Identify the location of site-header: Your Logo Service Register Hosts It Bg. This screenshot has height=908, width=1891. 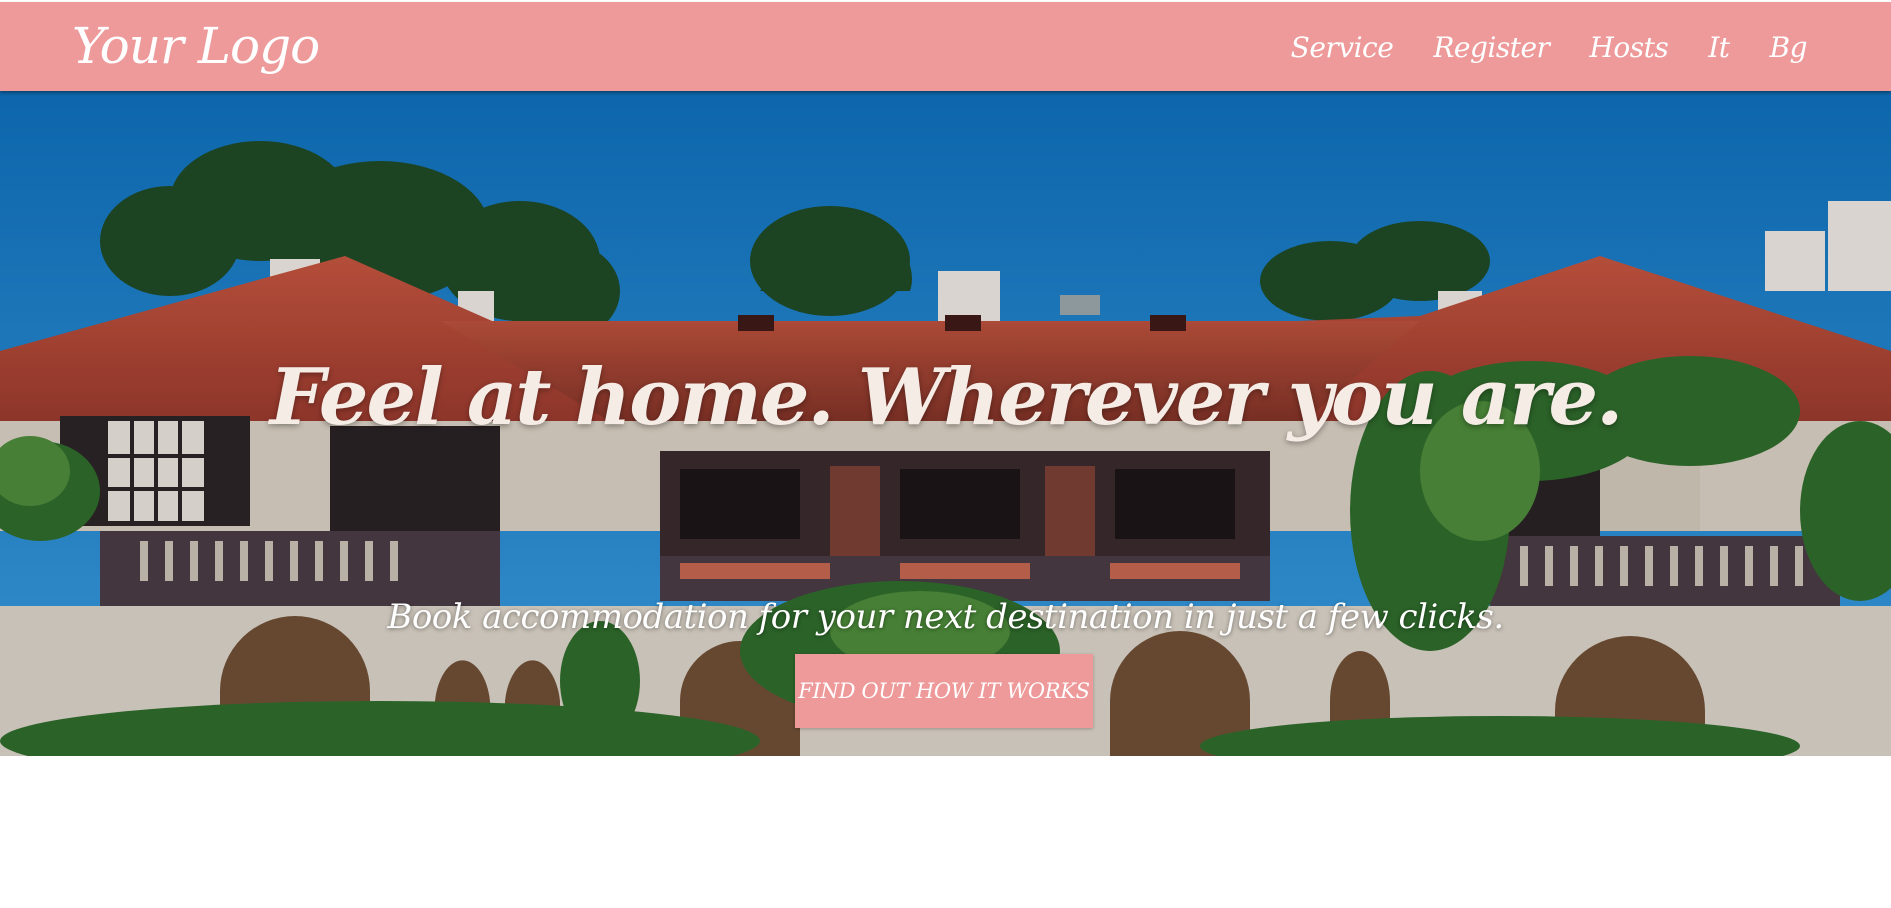
(945, 46).